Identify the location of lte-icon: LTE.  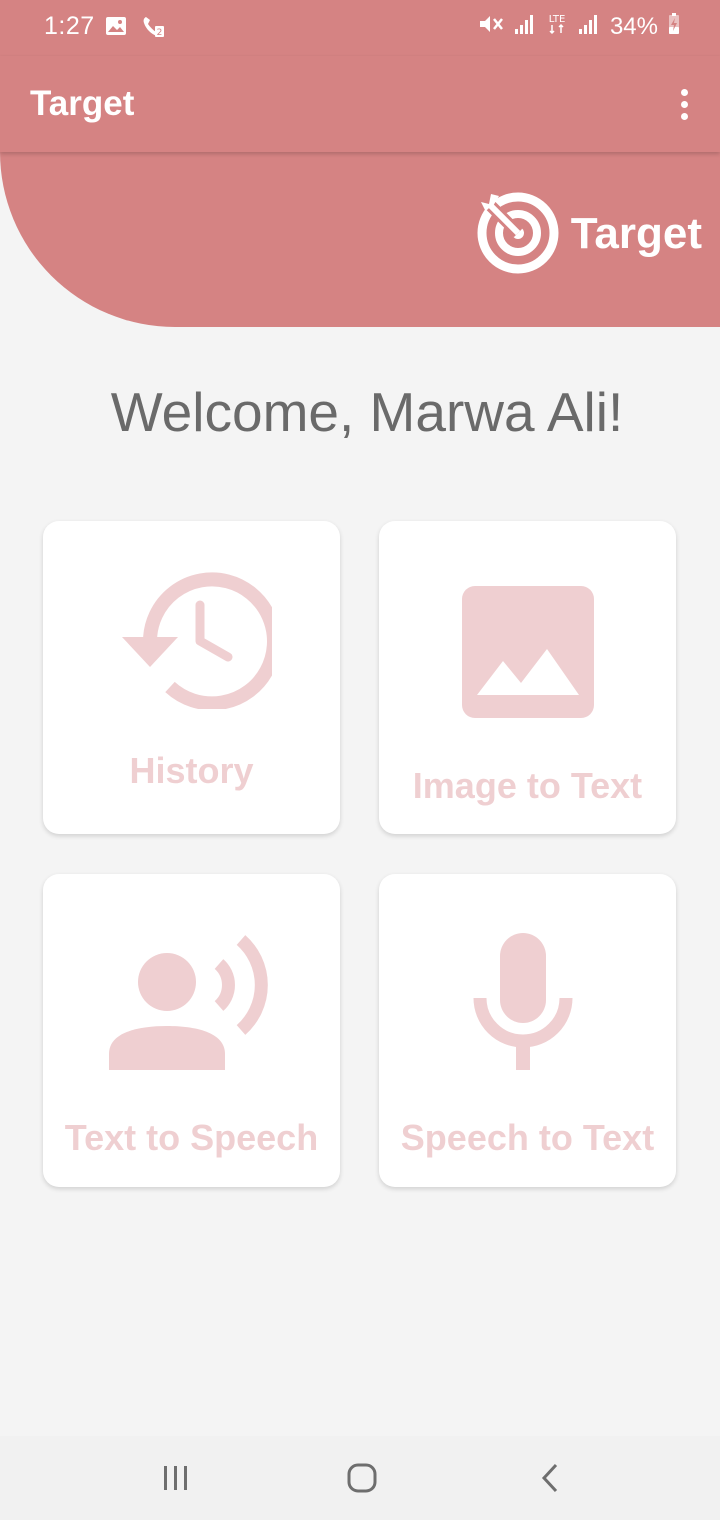
(557, 26).